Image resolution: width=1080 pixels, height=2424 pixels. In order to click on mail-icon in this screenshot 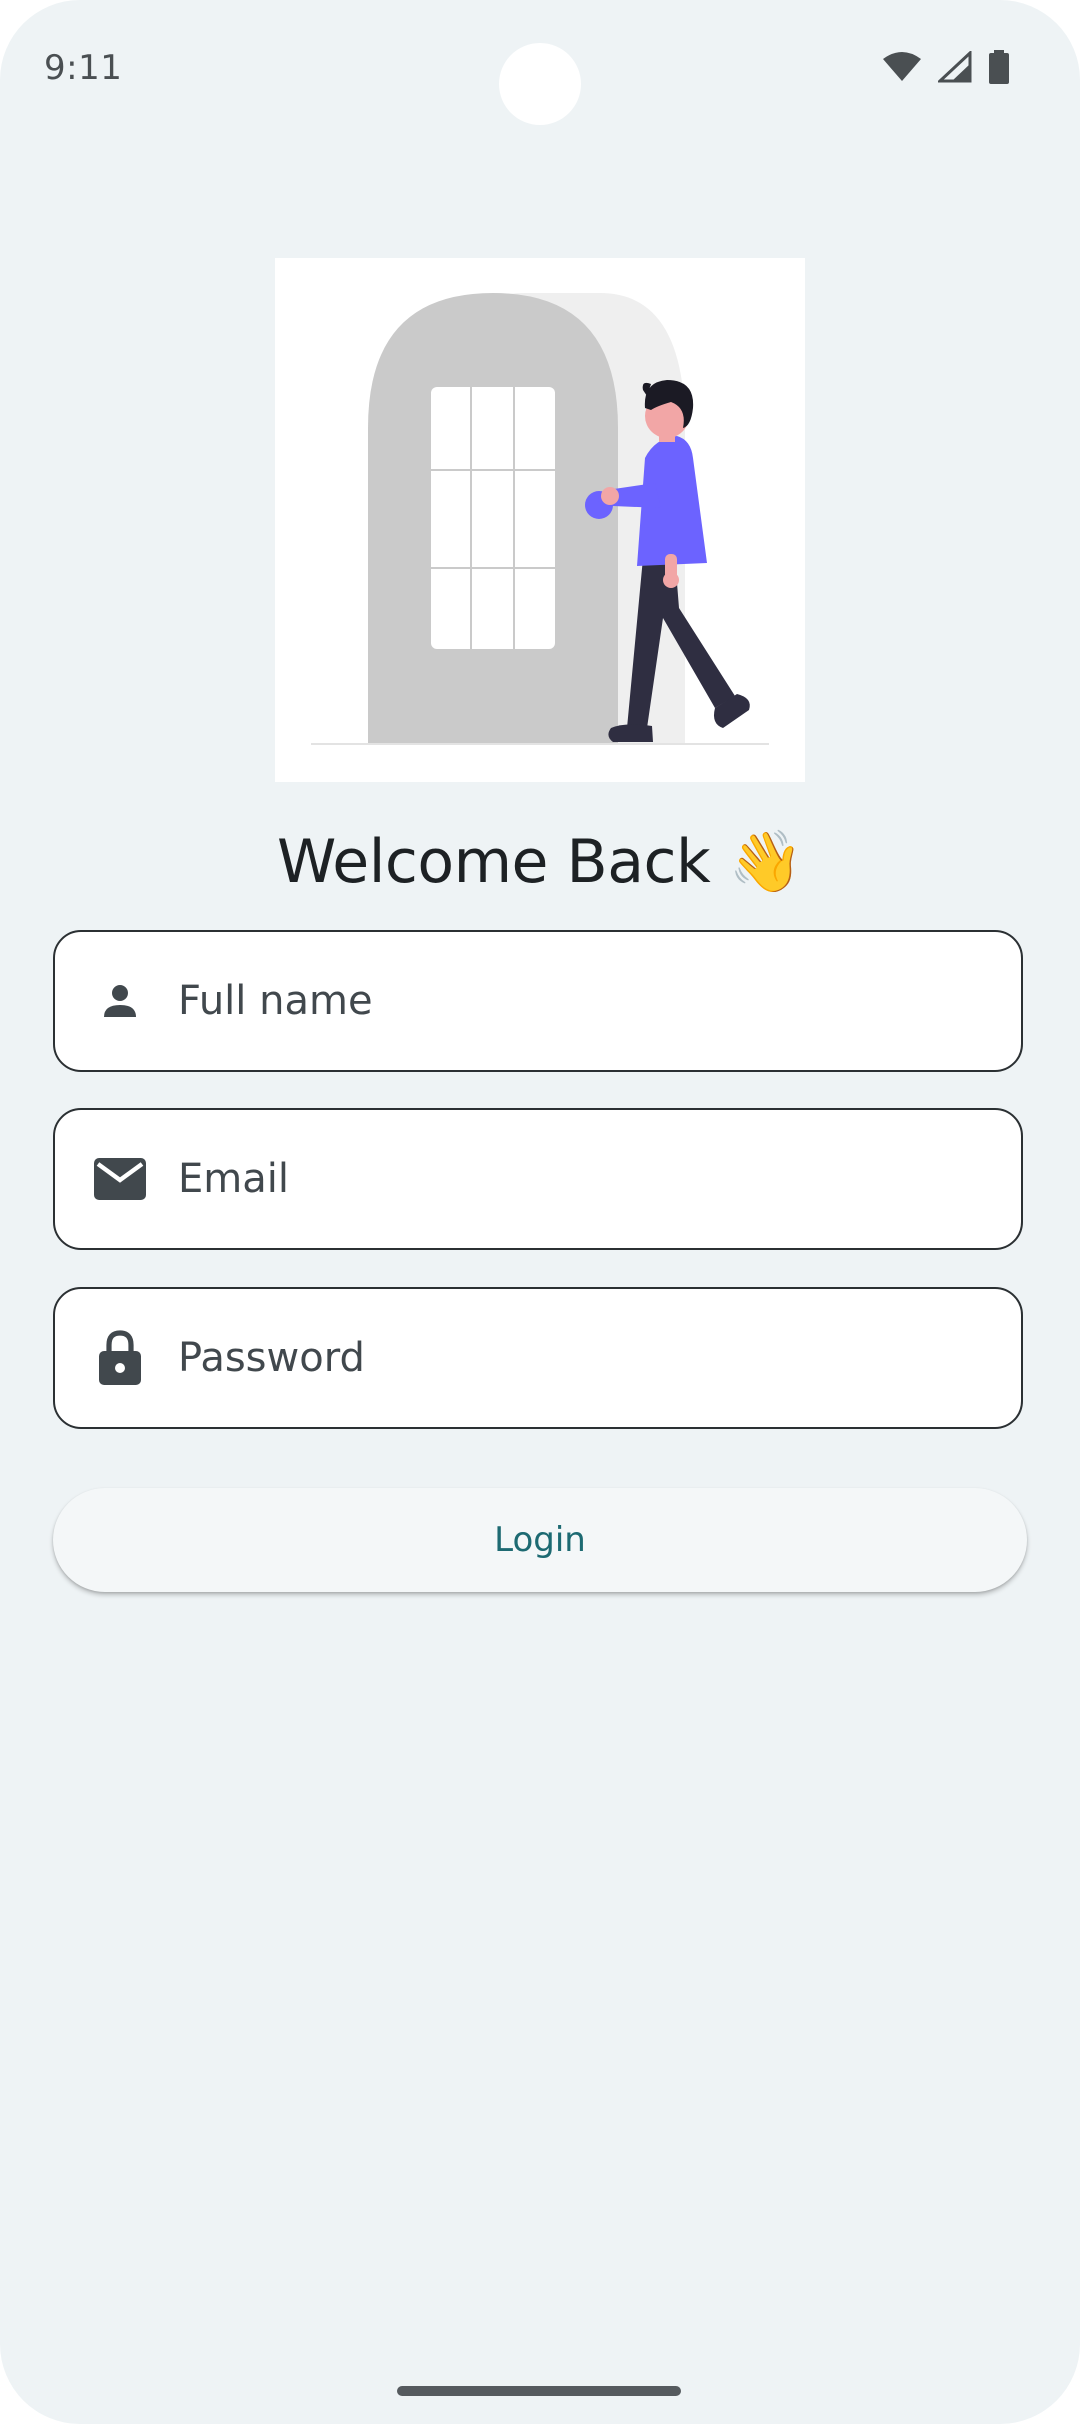, I will do `click(120, 1179)`.